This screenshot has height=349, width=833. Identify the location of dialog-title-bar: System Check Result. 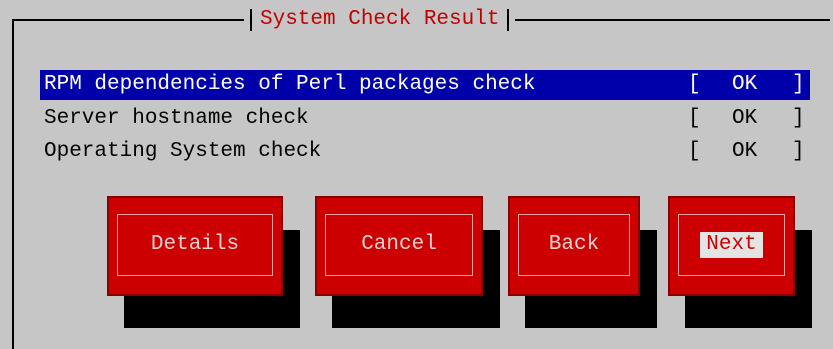
(380, 20).